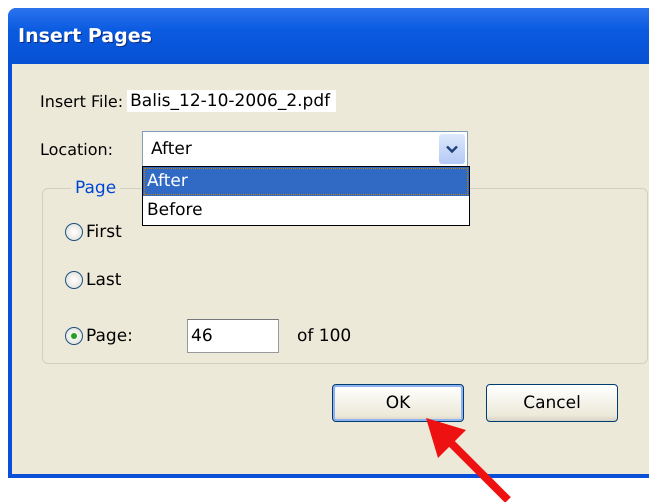 This screenshot has height=502, width=649. What do you see at coordinates (96, 188) in the screenshot?
I see `group-title: Page` at bounding box center [96, 188].